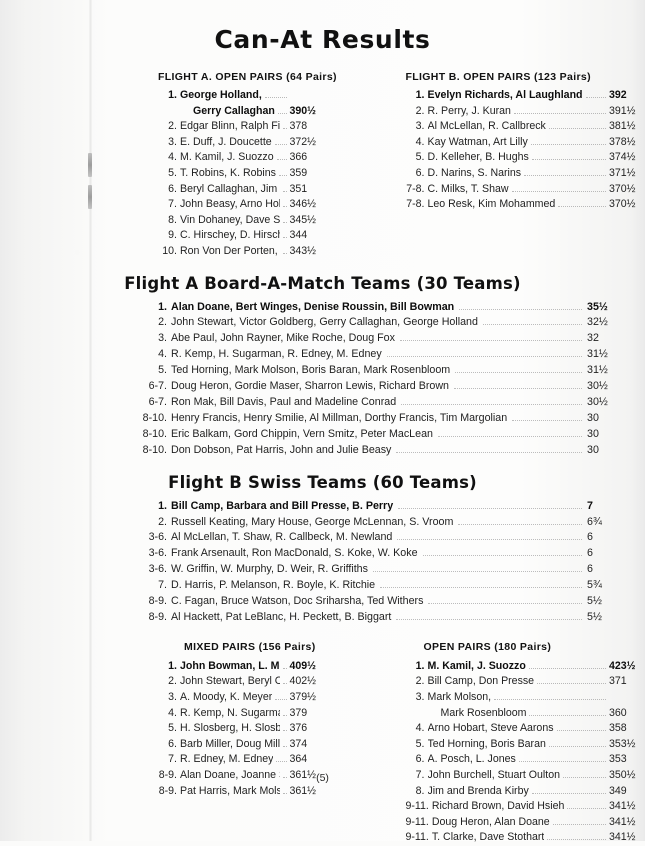  I want to click on result-score: 371½, so click(622, 172).